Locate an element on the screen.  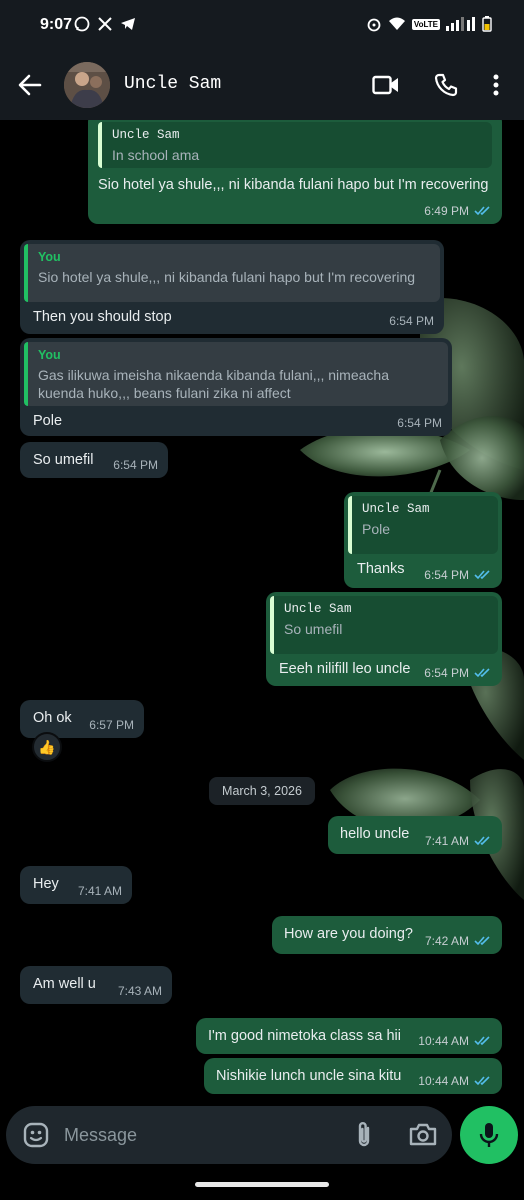
message-composer is located at coordinates (229, 1135).